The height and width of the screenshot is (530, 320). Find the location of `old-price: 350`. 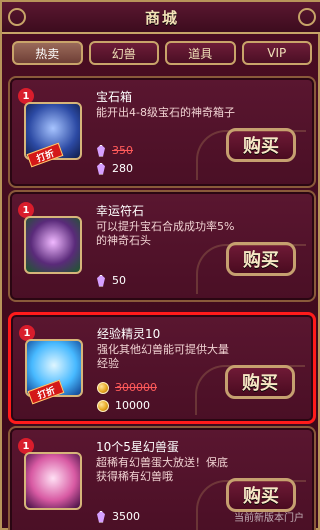

old-price: 350 is located at coordinates (122, 150).